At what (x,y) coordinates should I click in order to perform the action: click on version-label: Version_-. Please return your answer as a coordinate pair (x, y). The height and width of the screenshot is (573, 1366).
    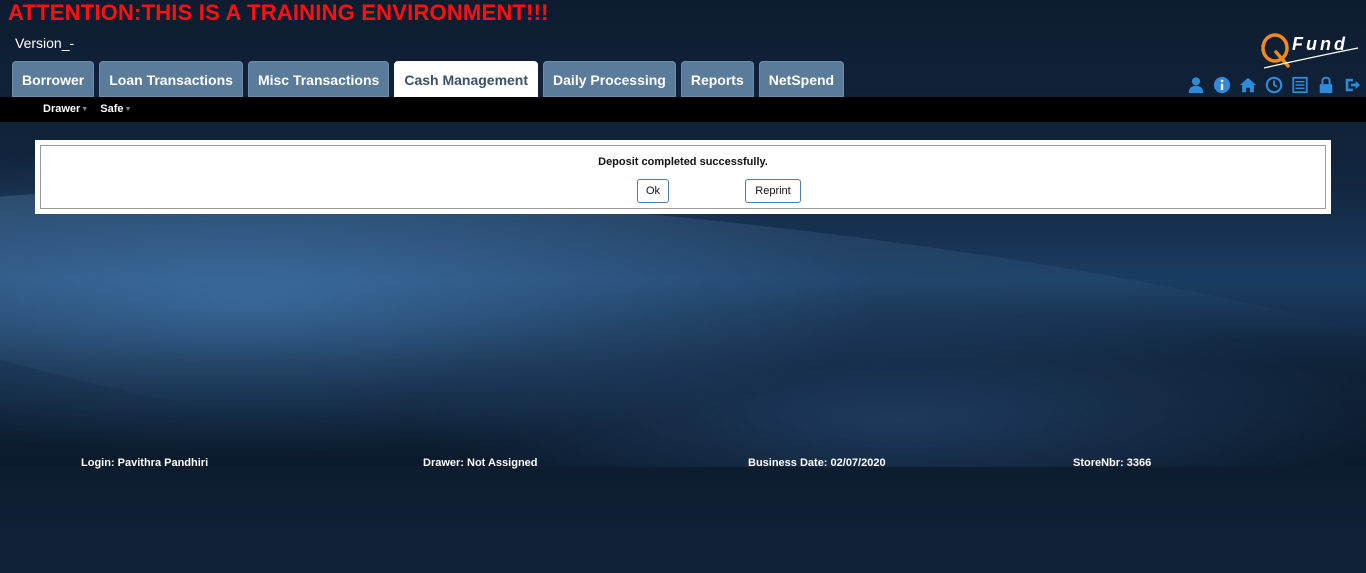
    Looking at the image, I should click on (45, 43).